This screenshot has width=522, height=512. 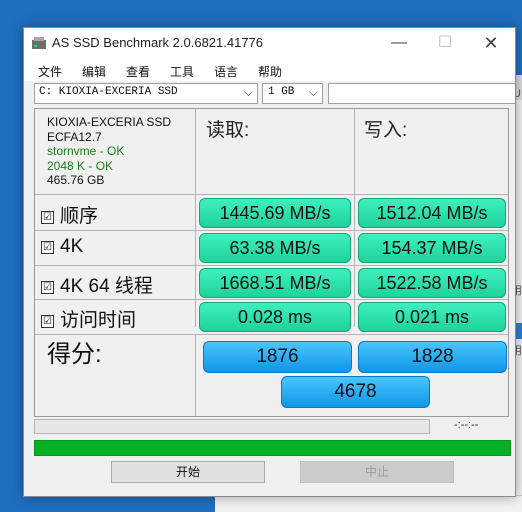 I want to click on menu-language: 语言, so click(x=226, y=71).